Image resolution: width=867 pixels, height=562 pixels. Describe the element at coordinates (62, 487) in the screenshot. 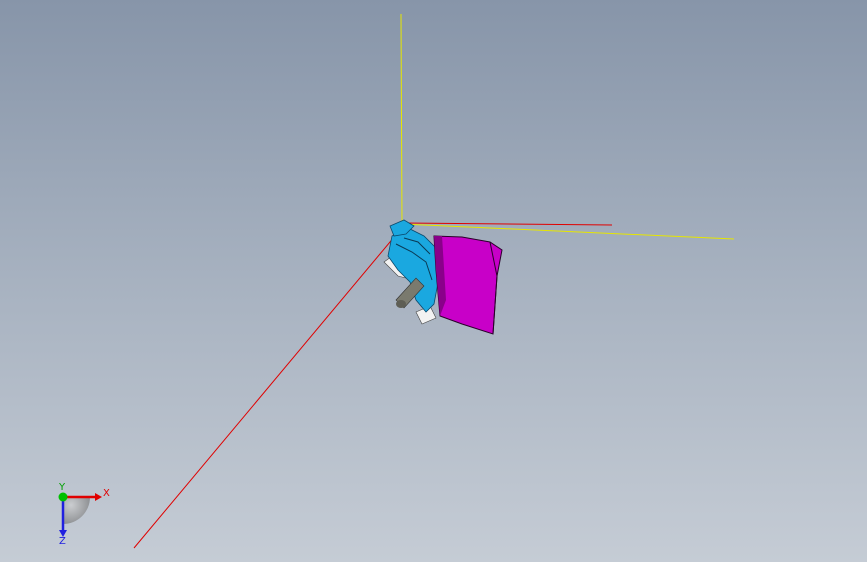

I see `triad-y-label: Y` at that location.